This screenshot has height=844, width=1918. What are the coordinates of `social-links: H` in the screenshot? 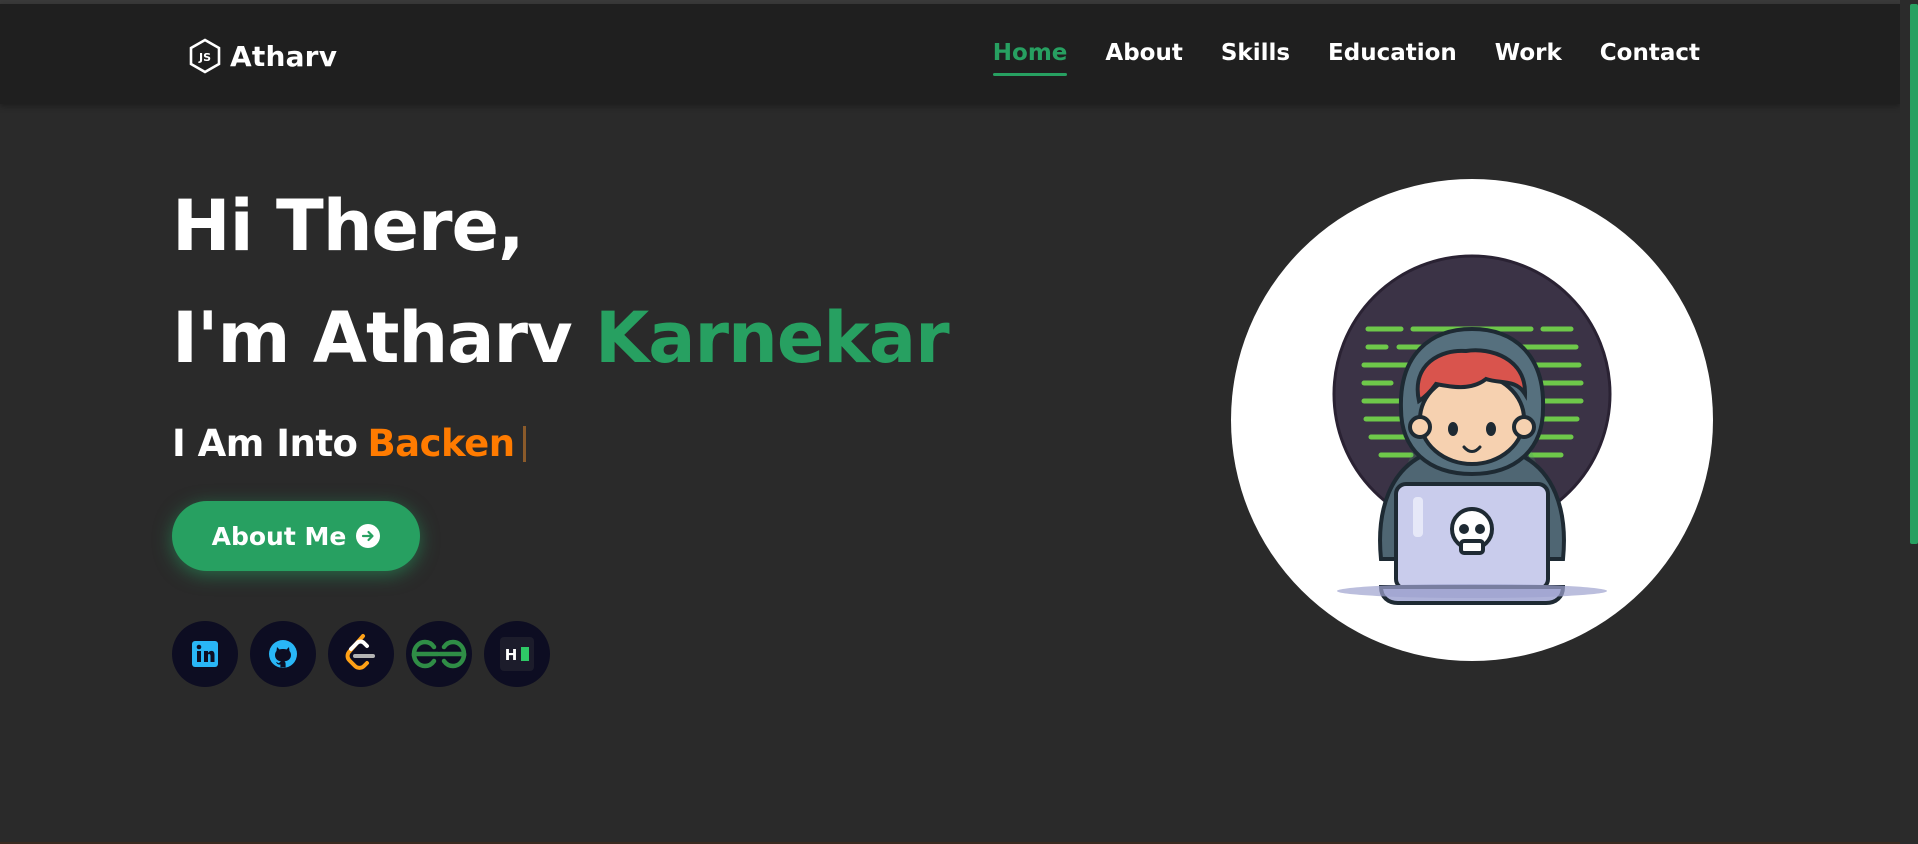 It's located at (560, 654).